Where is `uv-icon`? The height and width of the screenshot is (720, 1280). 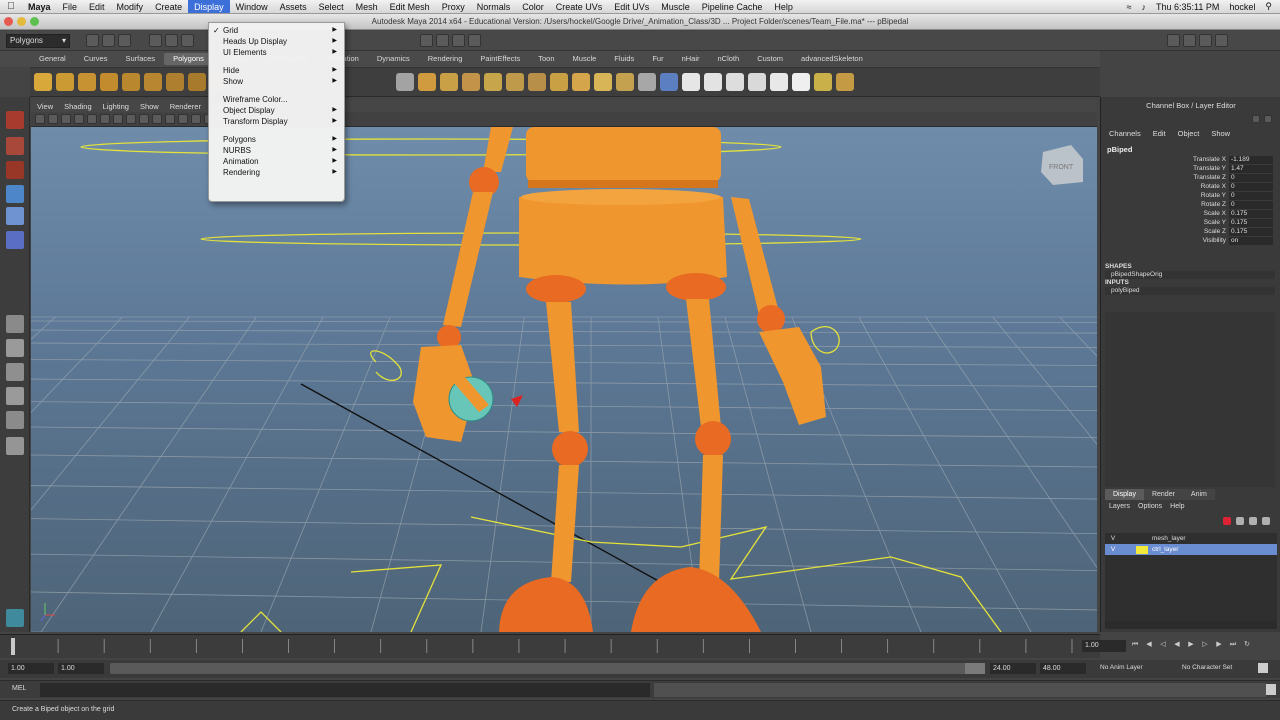
uv-icon is located at coordinates (713, 82).